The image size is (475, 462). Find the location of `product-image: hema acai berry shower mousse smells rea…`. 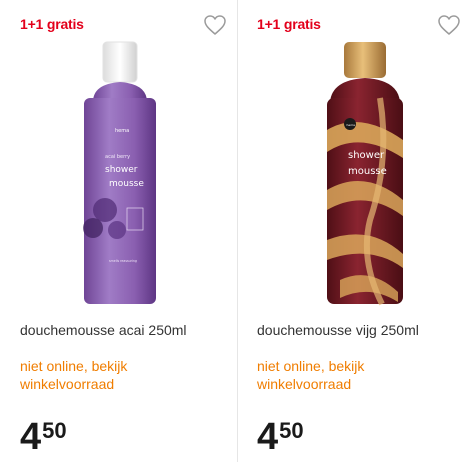

product-image: hema acai berry shower mousse smells rea… is located at coordinates (120, 174).